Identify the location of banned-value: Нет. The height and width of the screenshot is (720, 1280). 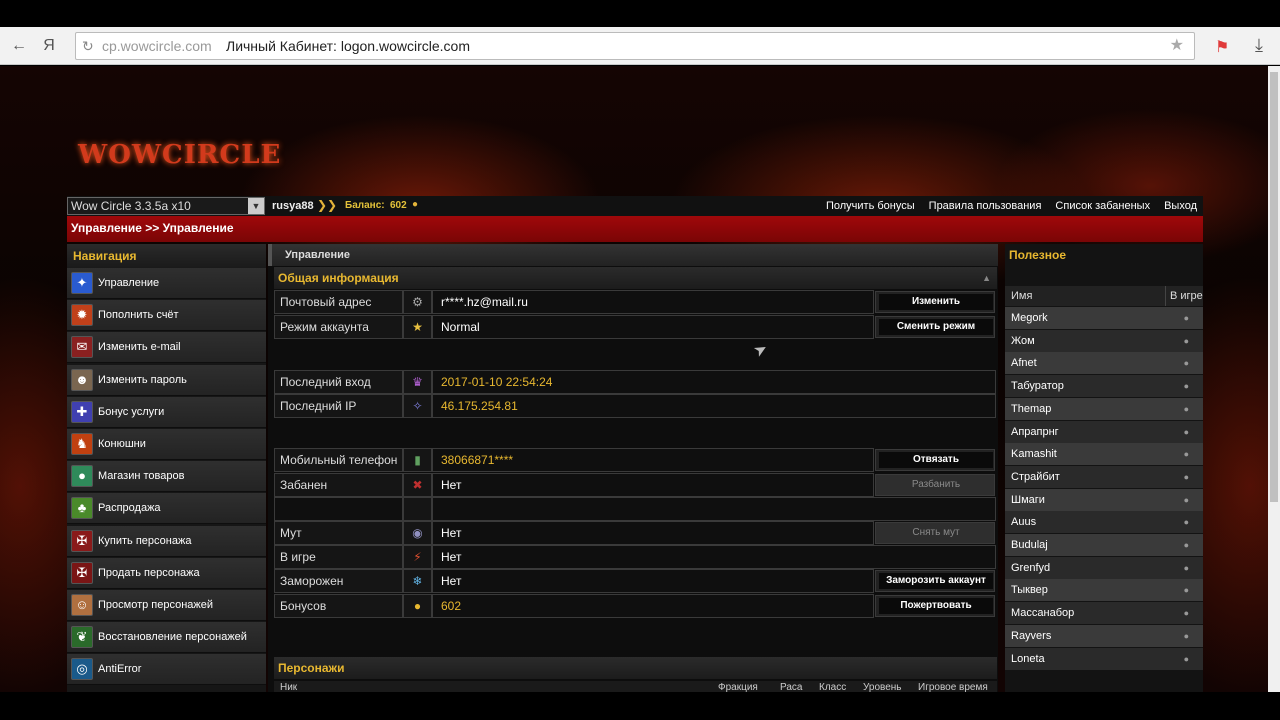
(653, 485).